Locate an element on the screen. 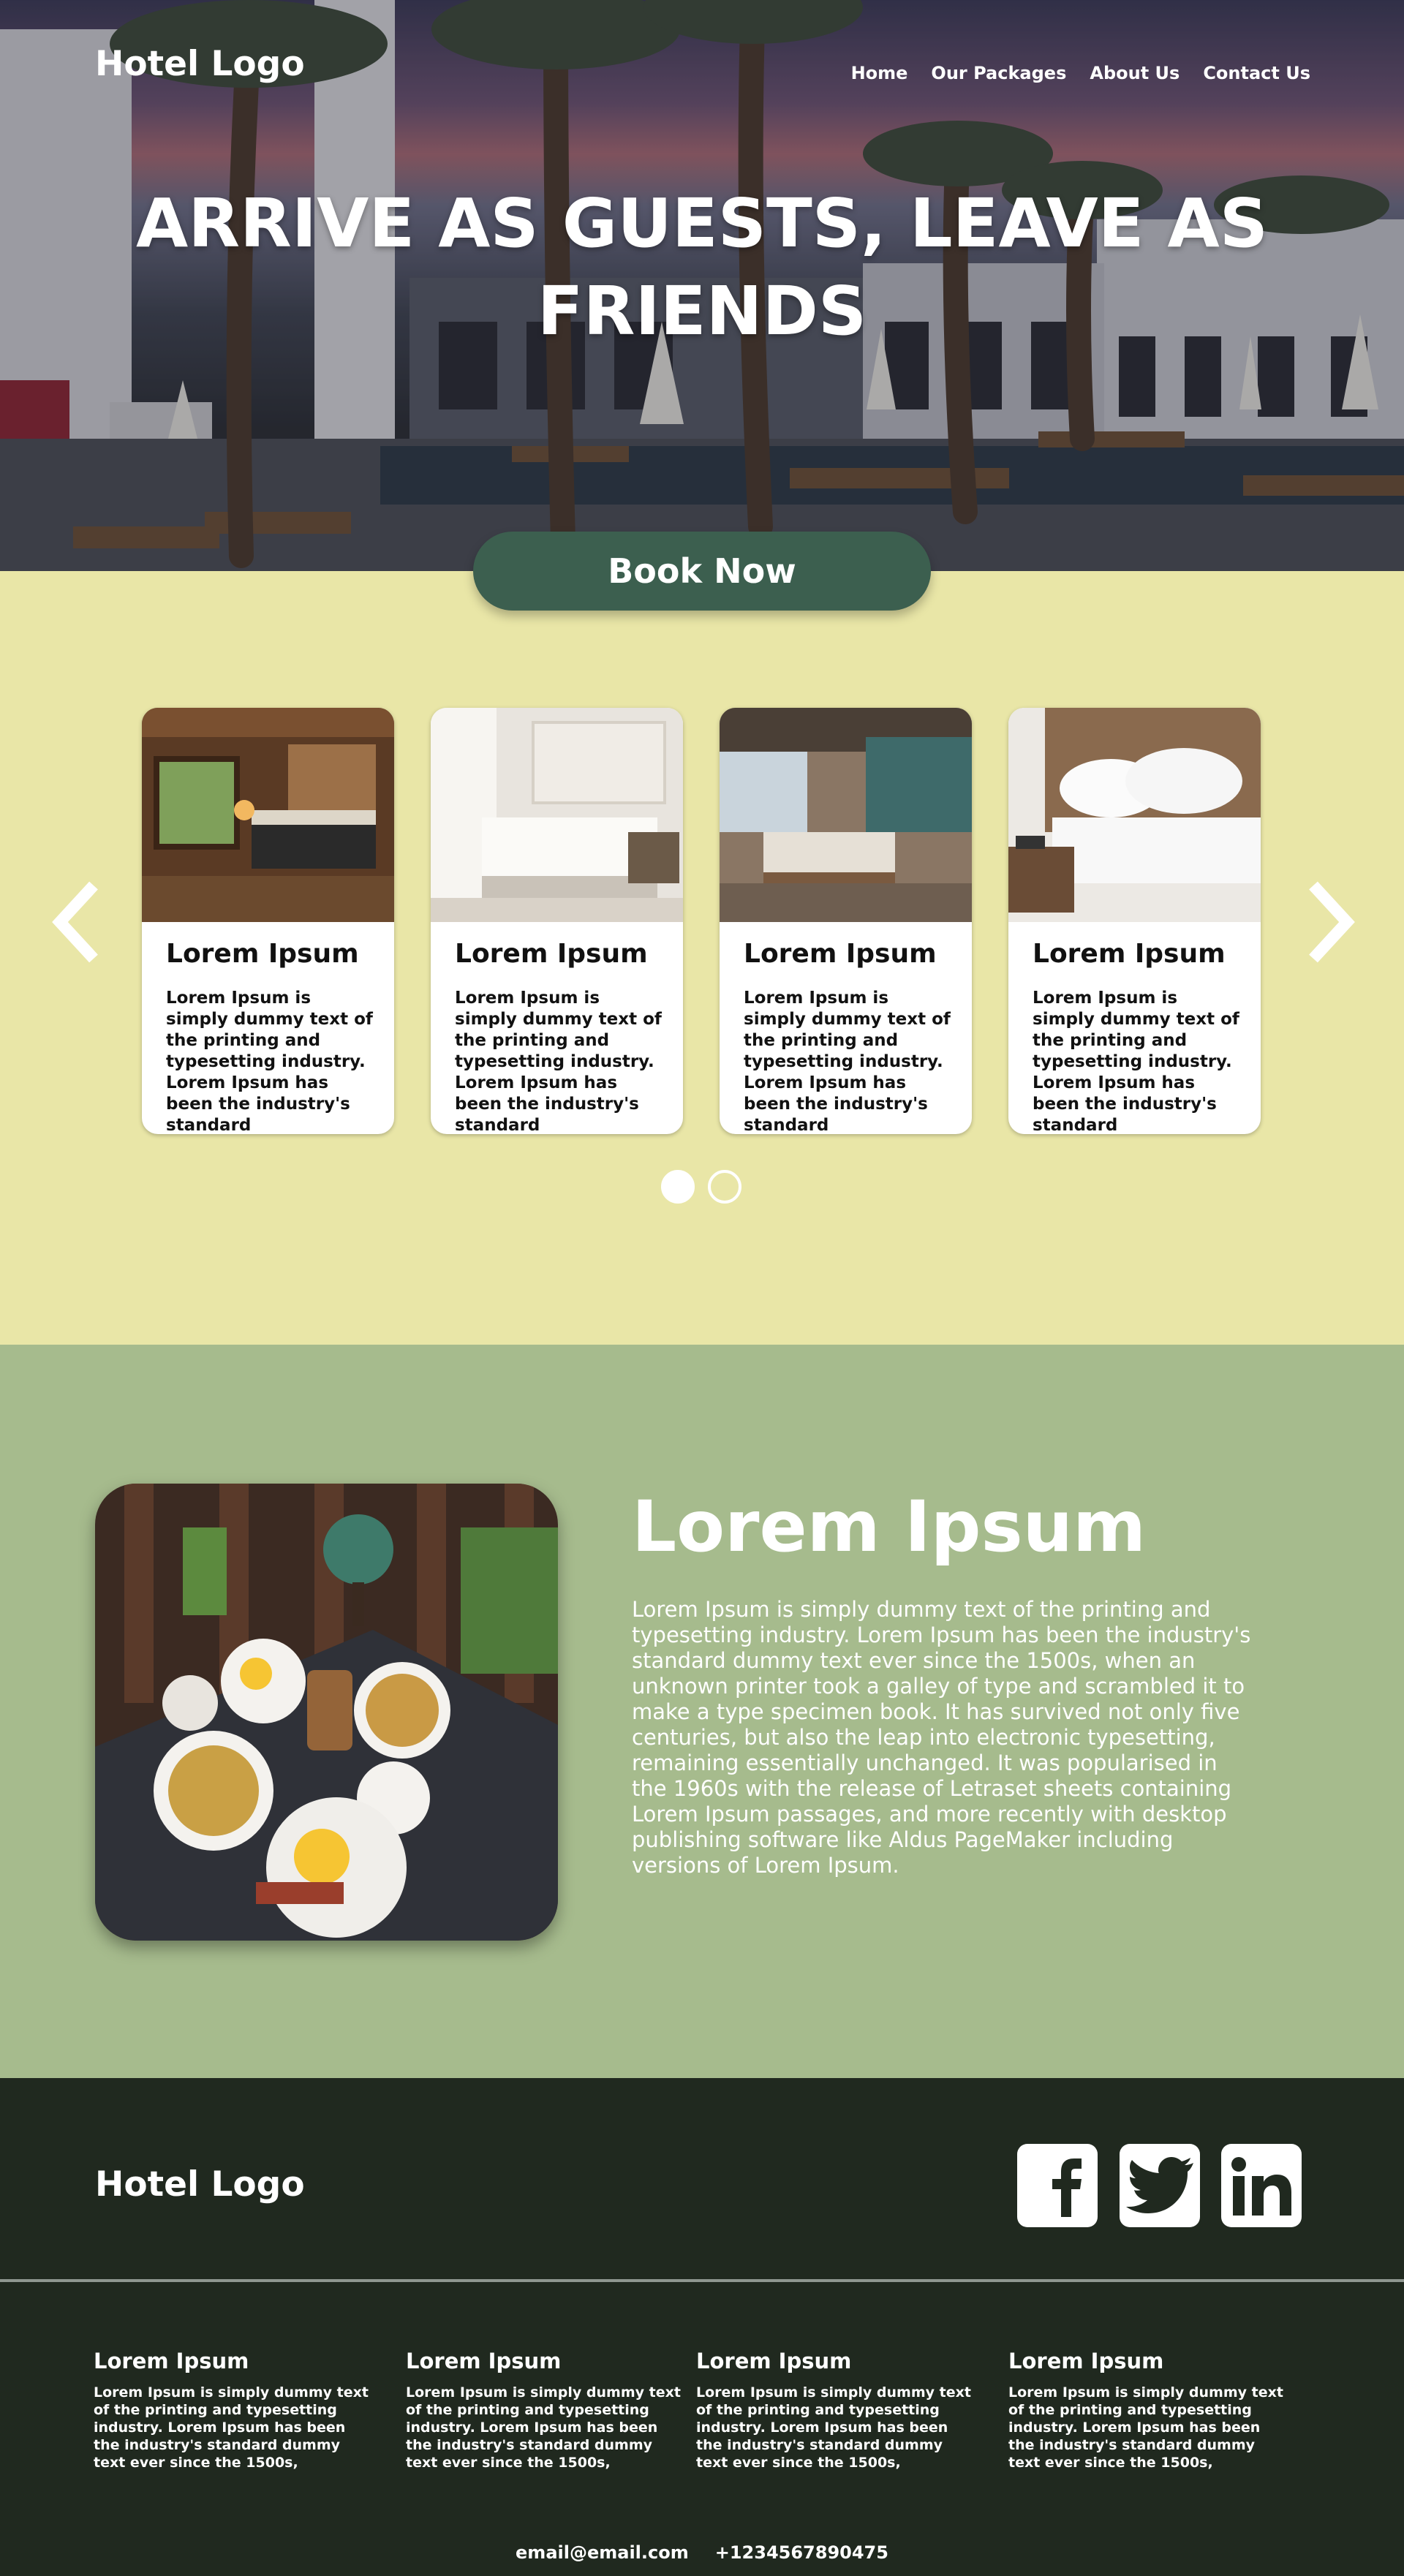 The height and width of the screenshot is (2576, 1404). footer-email-link: email@email.com is located at coordinates (602, 2552).